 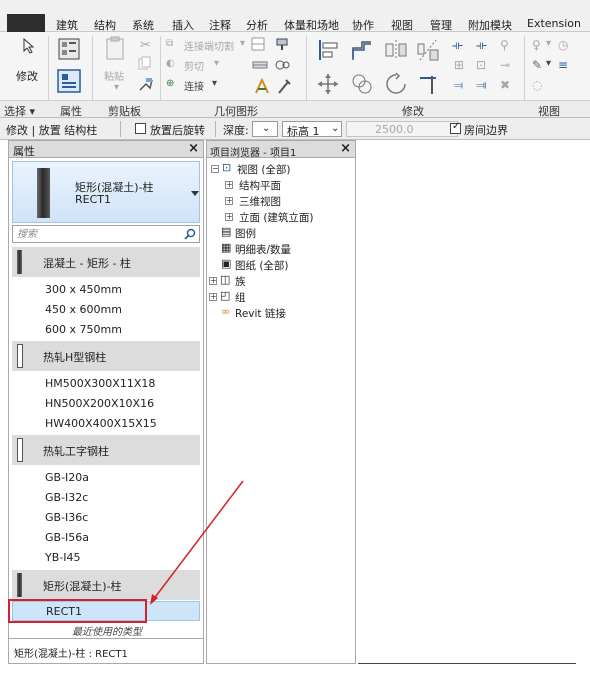 I want to click on tree-groups: 组, so click(x=240, y=297).